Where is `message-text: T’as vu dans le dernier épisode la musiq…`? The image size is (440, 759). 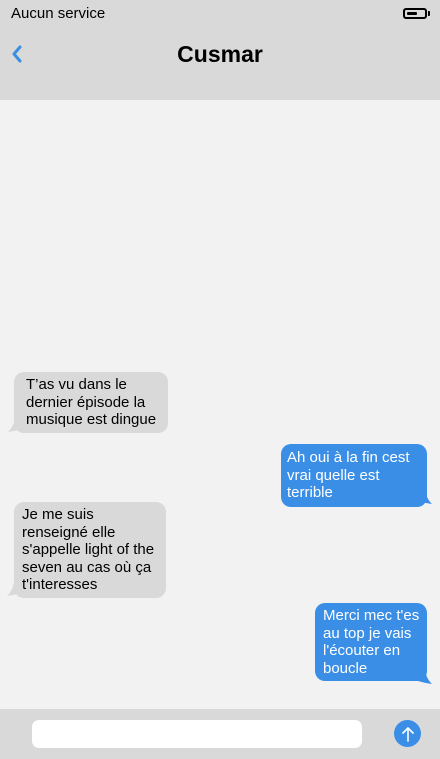 message-text: T’as vu dans le dernier épisode la musiq… is located at coordinates (91, 402).